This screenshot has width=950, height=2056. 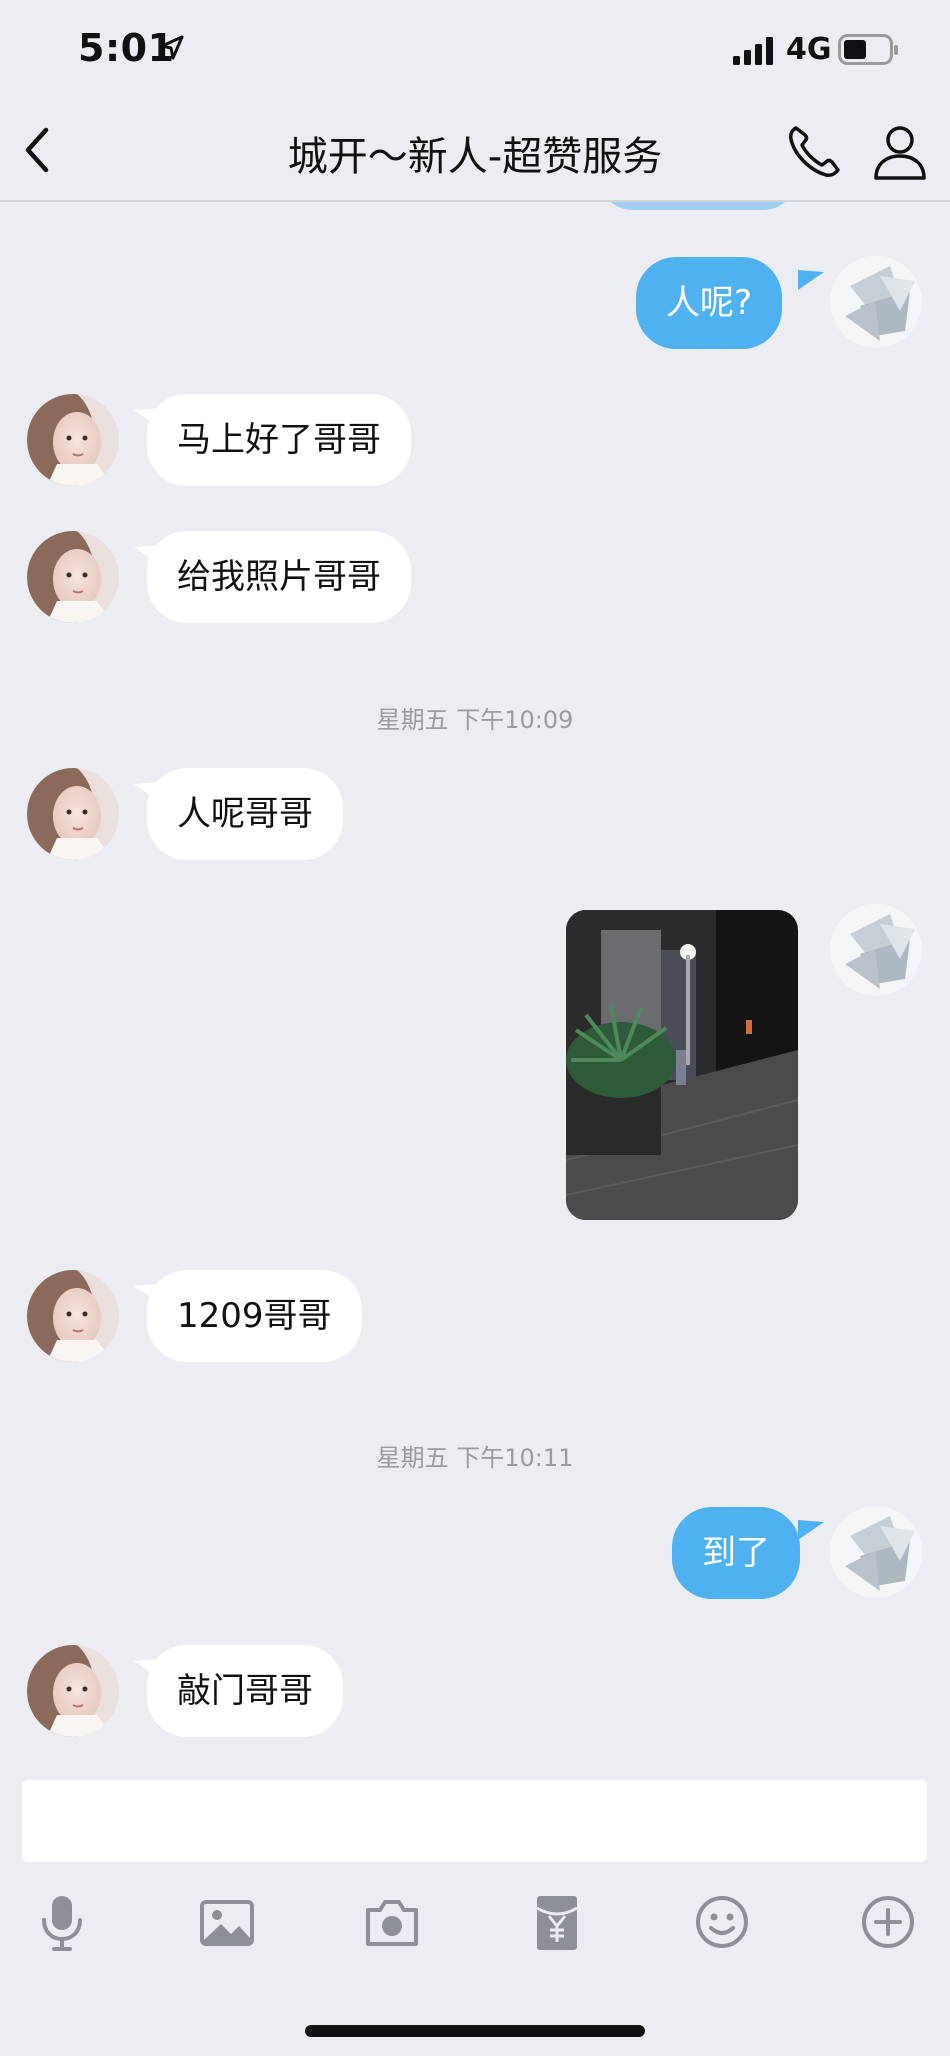 I want to click on emoji-icon, so click(x=722, y=1922).